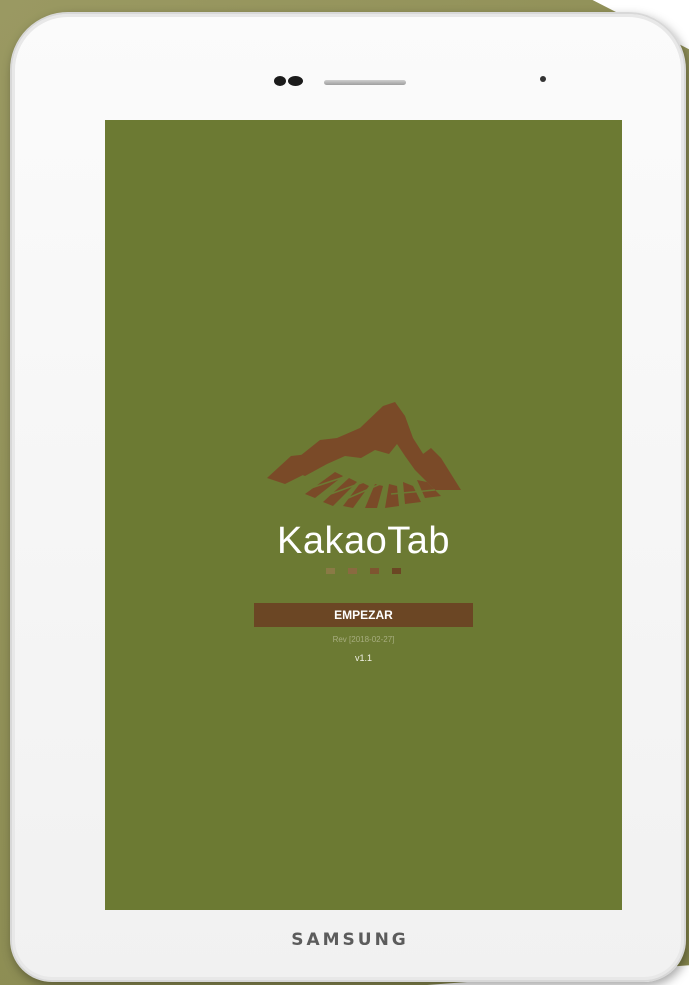 This screenshot has height=985, width=689. What do you see at coordinates (543, 79) in the screenshot?
I see `light-sensor` at bounding box center [543, 79].